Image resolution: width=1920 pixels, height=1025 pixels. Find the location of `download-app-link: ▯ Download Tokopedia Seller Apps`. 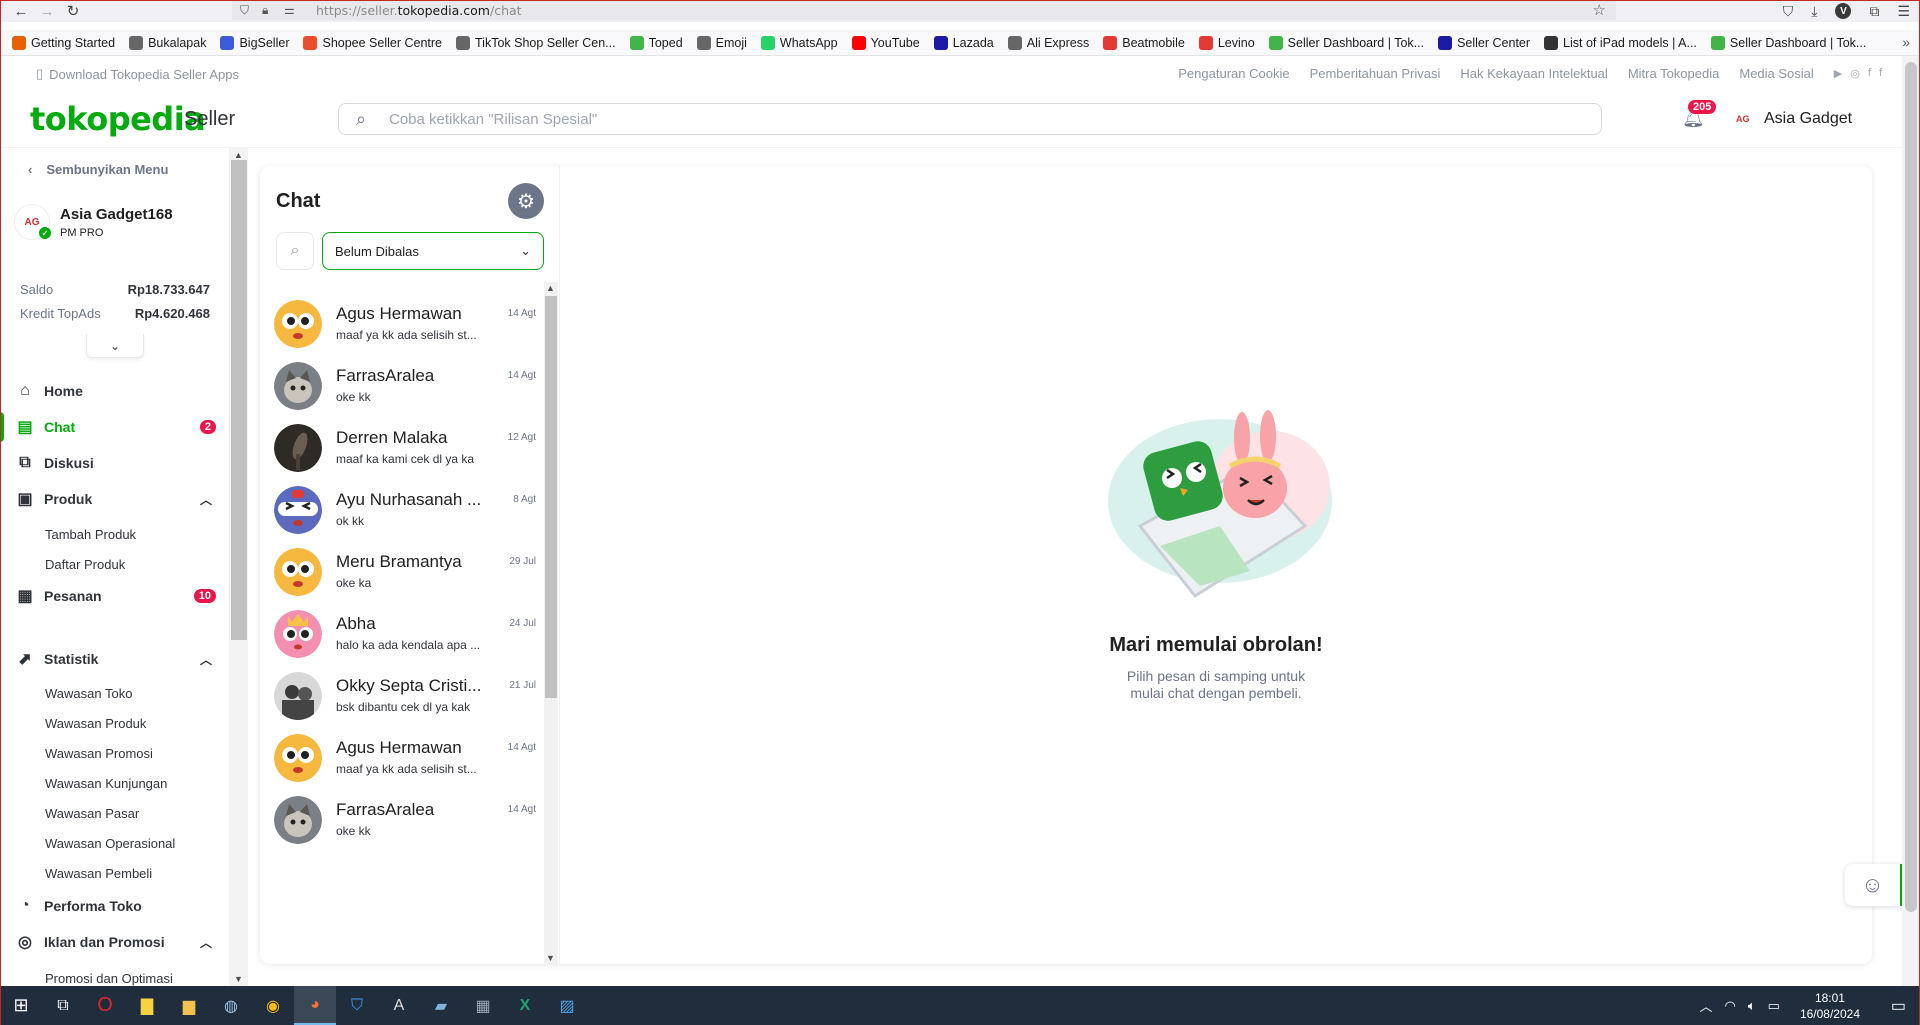

download-app-link: ▯ Download Tokopedia Seller Apps is located at coordinates (137, 74).